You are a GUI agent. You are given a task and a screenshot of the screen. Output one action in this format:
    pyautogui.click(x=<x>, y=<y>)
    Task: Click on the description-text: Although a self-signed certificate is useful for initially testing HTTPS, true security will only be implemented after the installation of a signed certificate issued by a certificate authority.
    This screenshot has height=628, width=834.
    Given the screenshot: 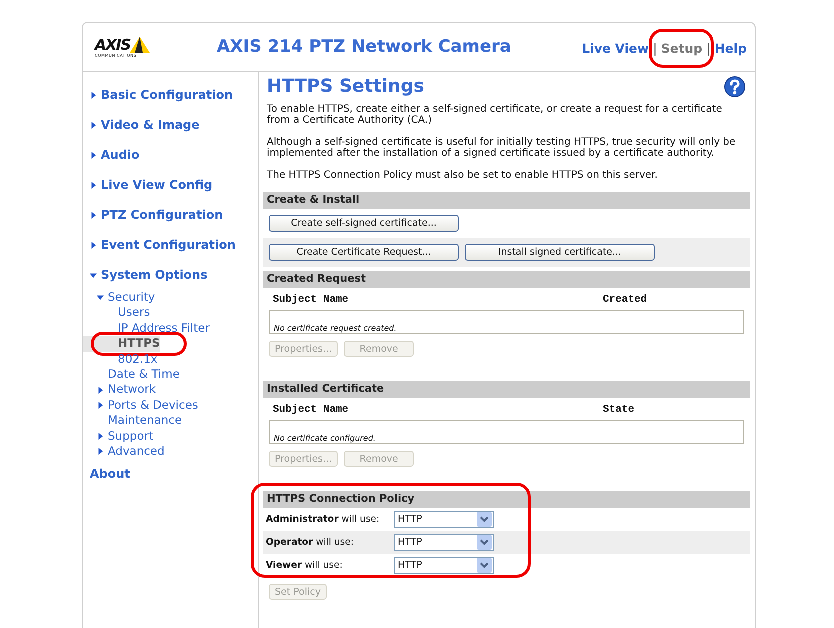 What is the action you would take?
    pyautogui.click(x=502, y=148)
    